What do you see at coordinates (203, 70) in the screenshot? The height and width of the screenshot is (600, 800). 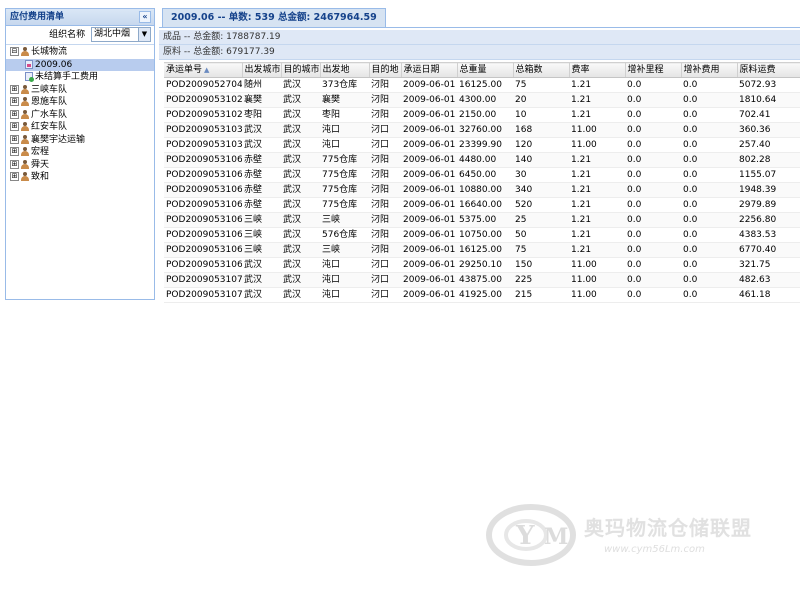 I see `column-header: 承运单号 ▲` at bounding box center [203, 70].